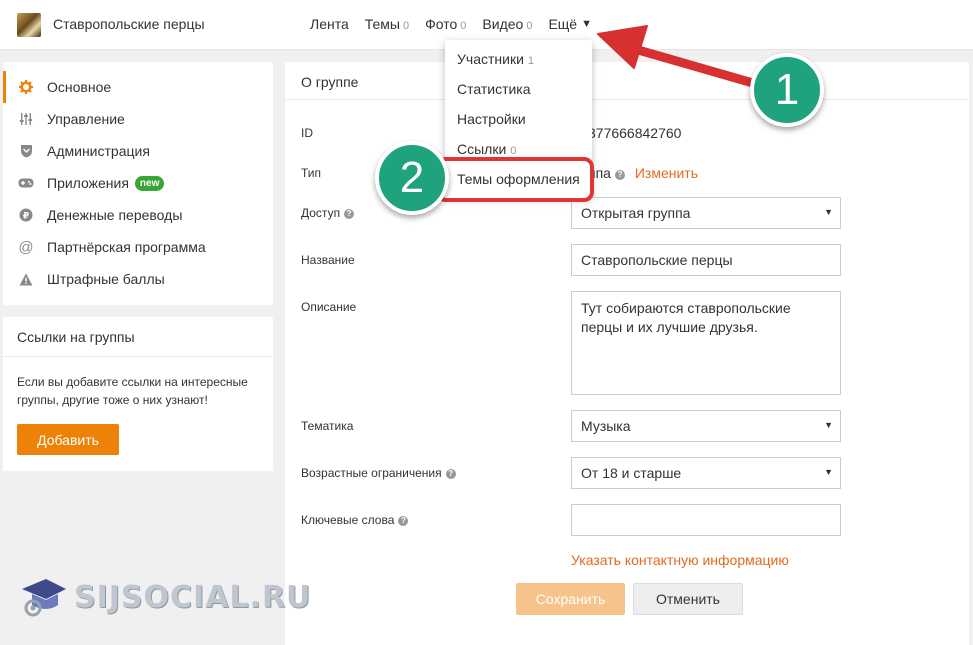  What do you see at coordinates (518, 55) in the screenshot?
I see `menu-item-members: Участники 1` at bounding box center [518, 55].